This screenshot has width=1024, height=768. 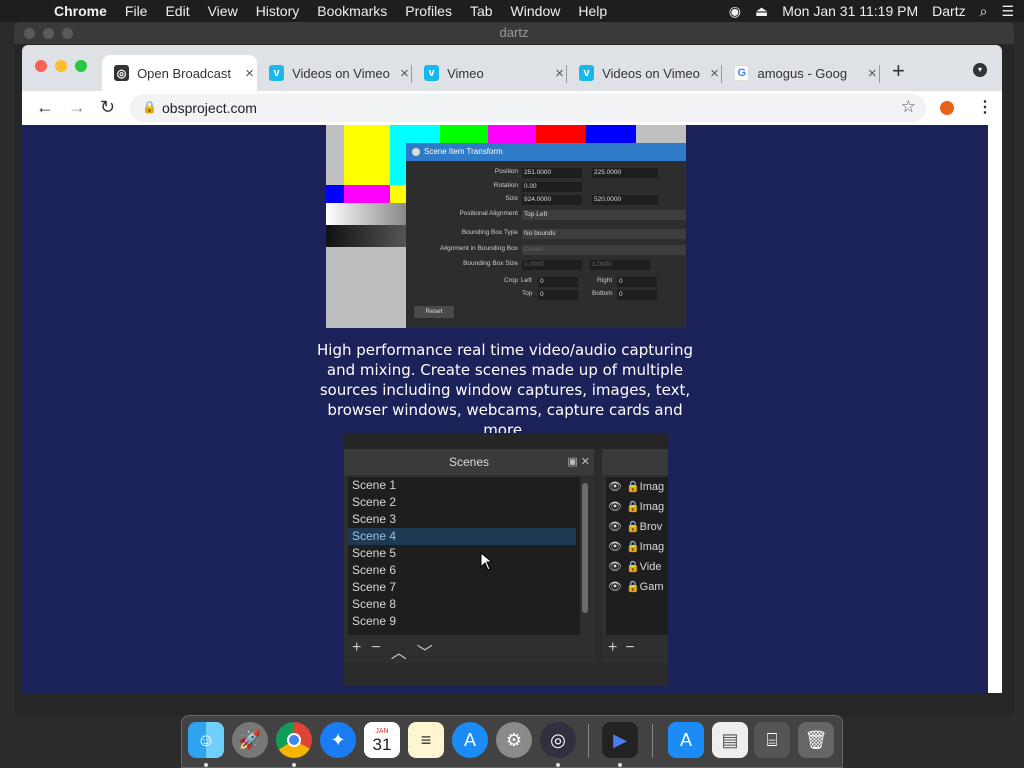 What do you see at coordinates (995, 409) in the screenshot?
I see `page-scrollbar` at bounding box center [995, 409].